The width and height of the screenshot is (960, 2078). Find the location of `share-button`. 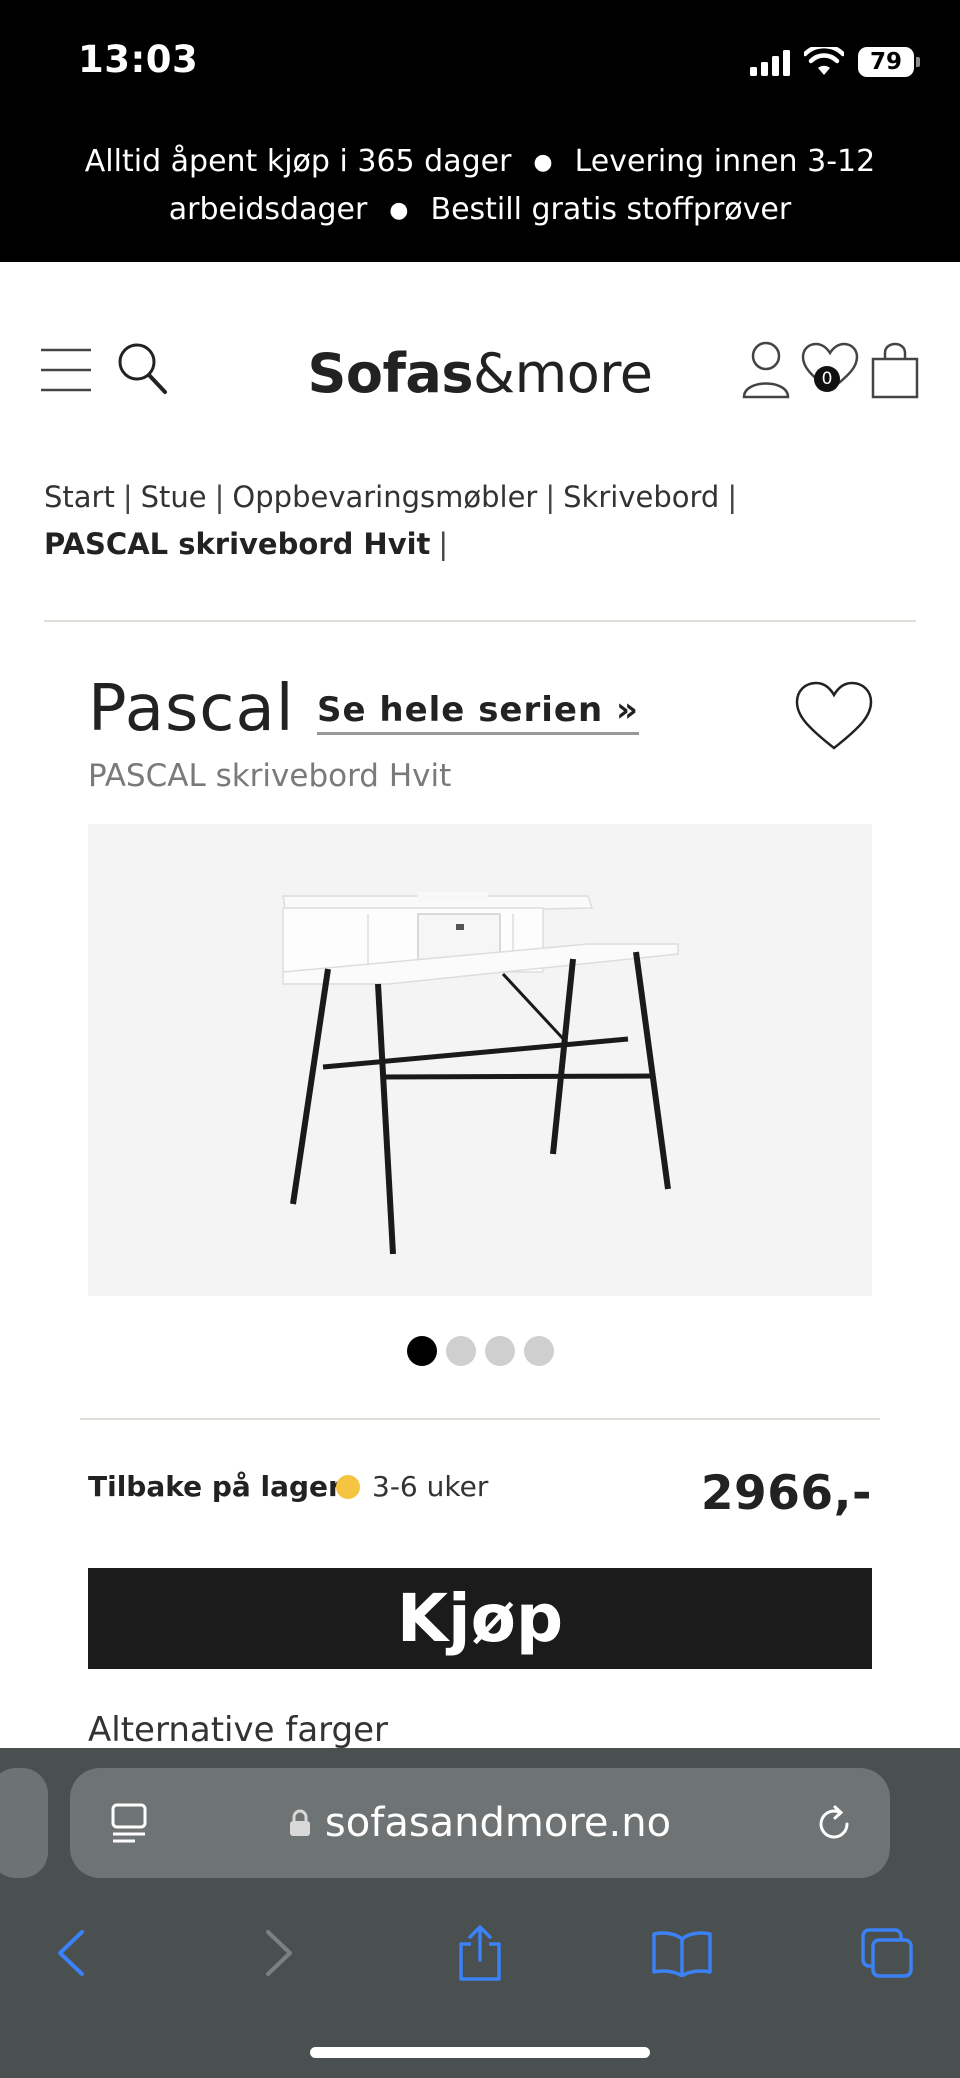

share-button is located at coordinates (480, 1953).